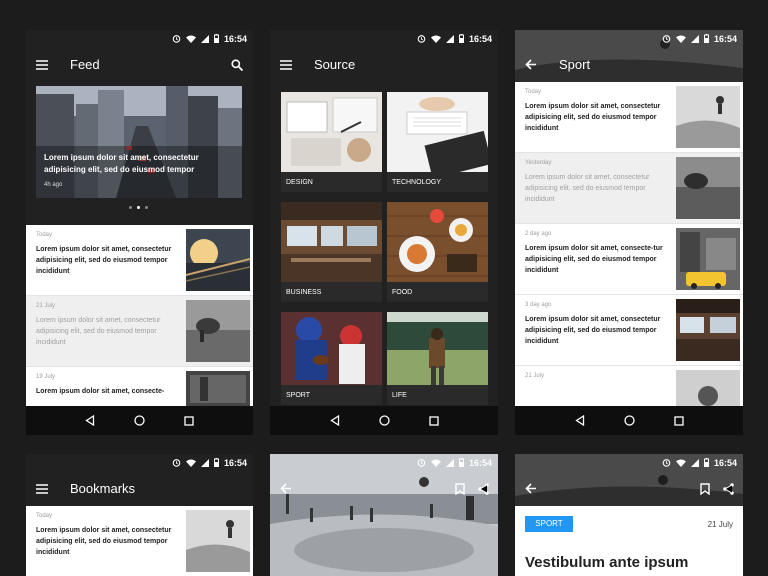 Image resolution: width=768 pixels, height=576 pixels. What do you see at coordinates (538, 234) in the screenshot?
I see `item-date: 2 day ago` at bounding box center [538, 234].